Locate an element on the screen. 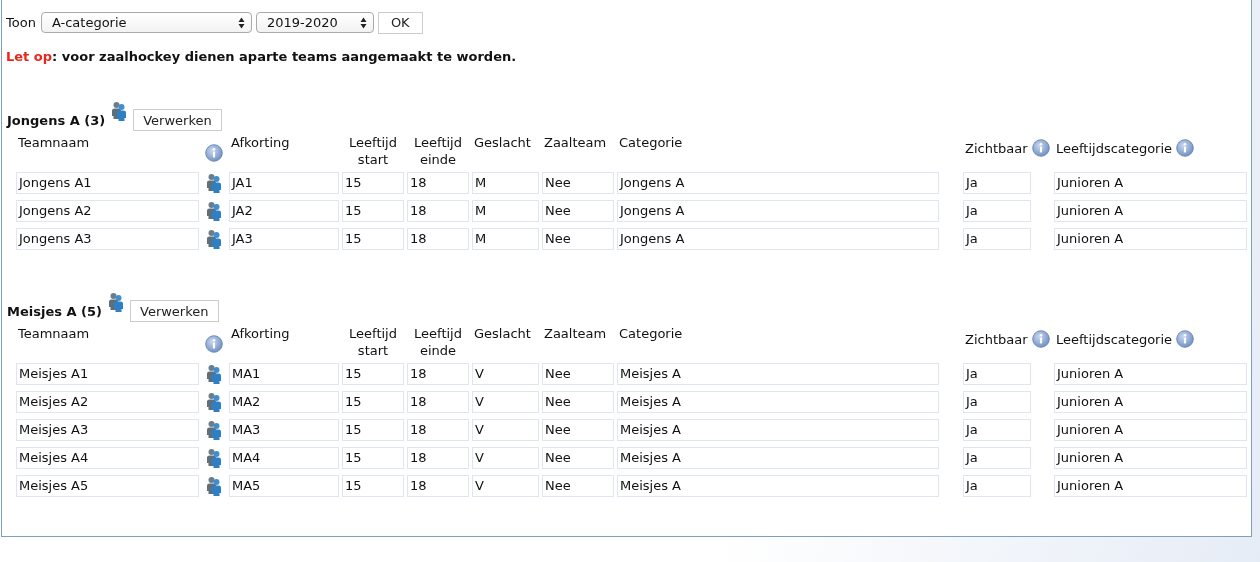 The image size is (1260, 562). column-header: Leeftijd einde is located at coordinates (438, 151).